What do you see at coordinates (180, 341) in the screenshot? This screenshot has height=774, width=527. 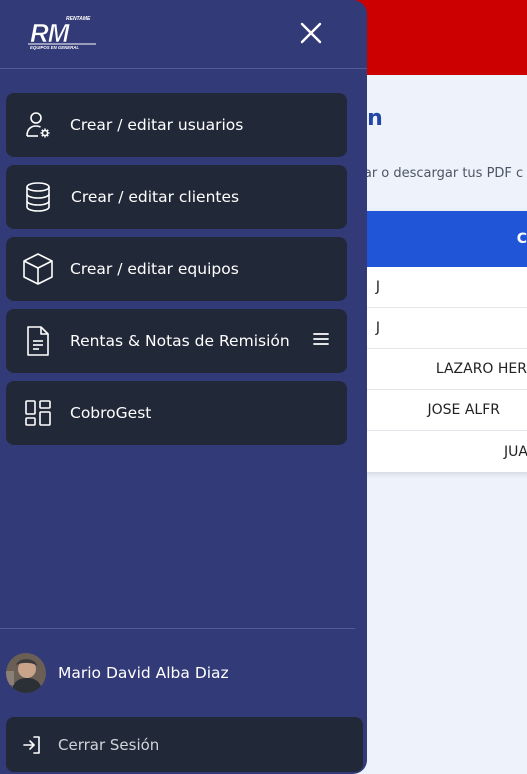 I see `nav-item-label: Rentas & Notas de Remisión` at bounding box center [180, 341].